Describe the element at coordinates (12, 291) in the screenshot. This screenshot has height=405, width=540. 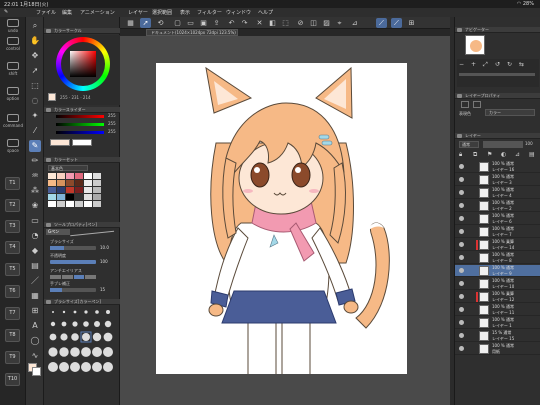
I see `shortcut-t6: T6` at that location.